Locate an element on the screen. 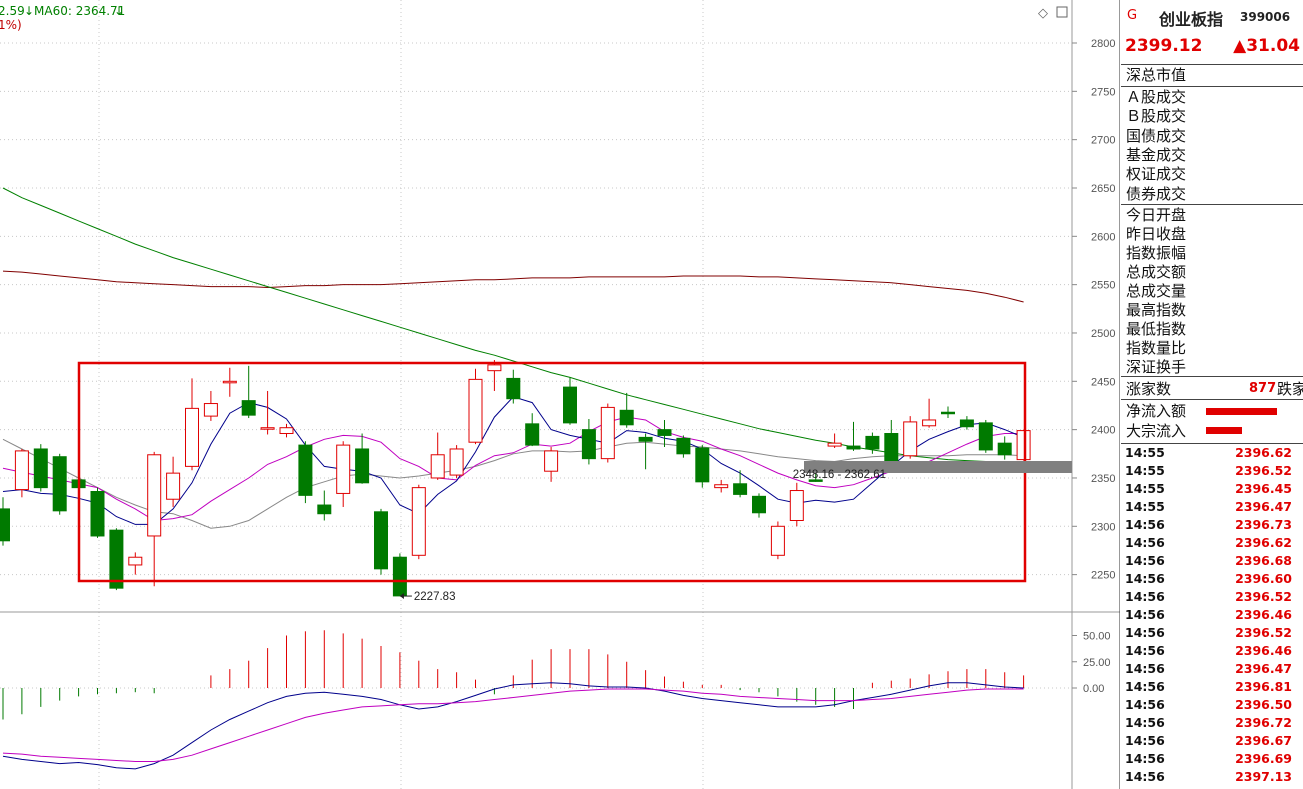 The image size is (1303, 789). tick-value: 2397.13 is located at coordinates (1263, 776).